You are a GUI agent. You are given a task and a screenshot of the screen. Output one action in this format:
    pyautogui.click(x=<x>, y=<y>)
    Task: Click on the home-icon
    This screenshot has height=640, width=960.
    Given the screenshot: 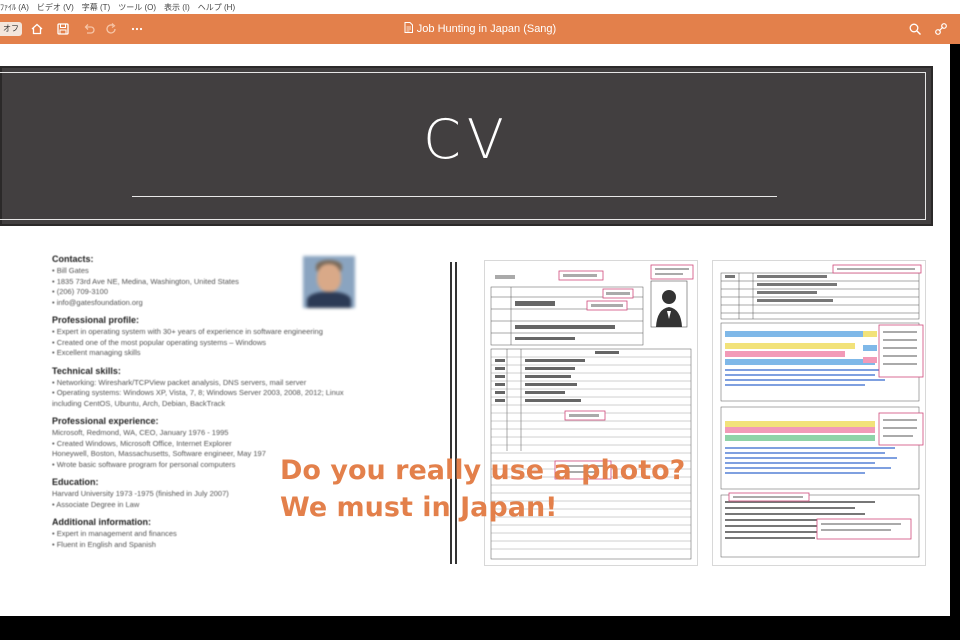 What is the action you would take?
    pyautogui.click(x=37, y=29)
    